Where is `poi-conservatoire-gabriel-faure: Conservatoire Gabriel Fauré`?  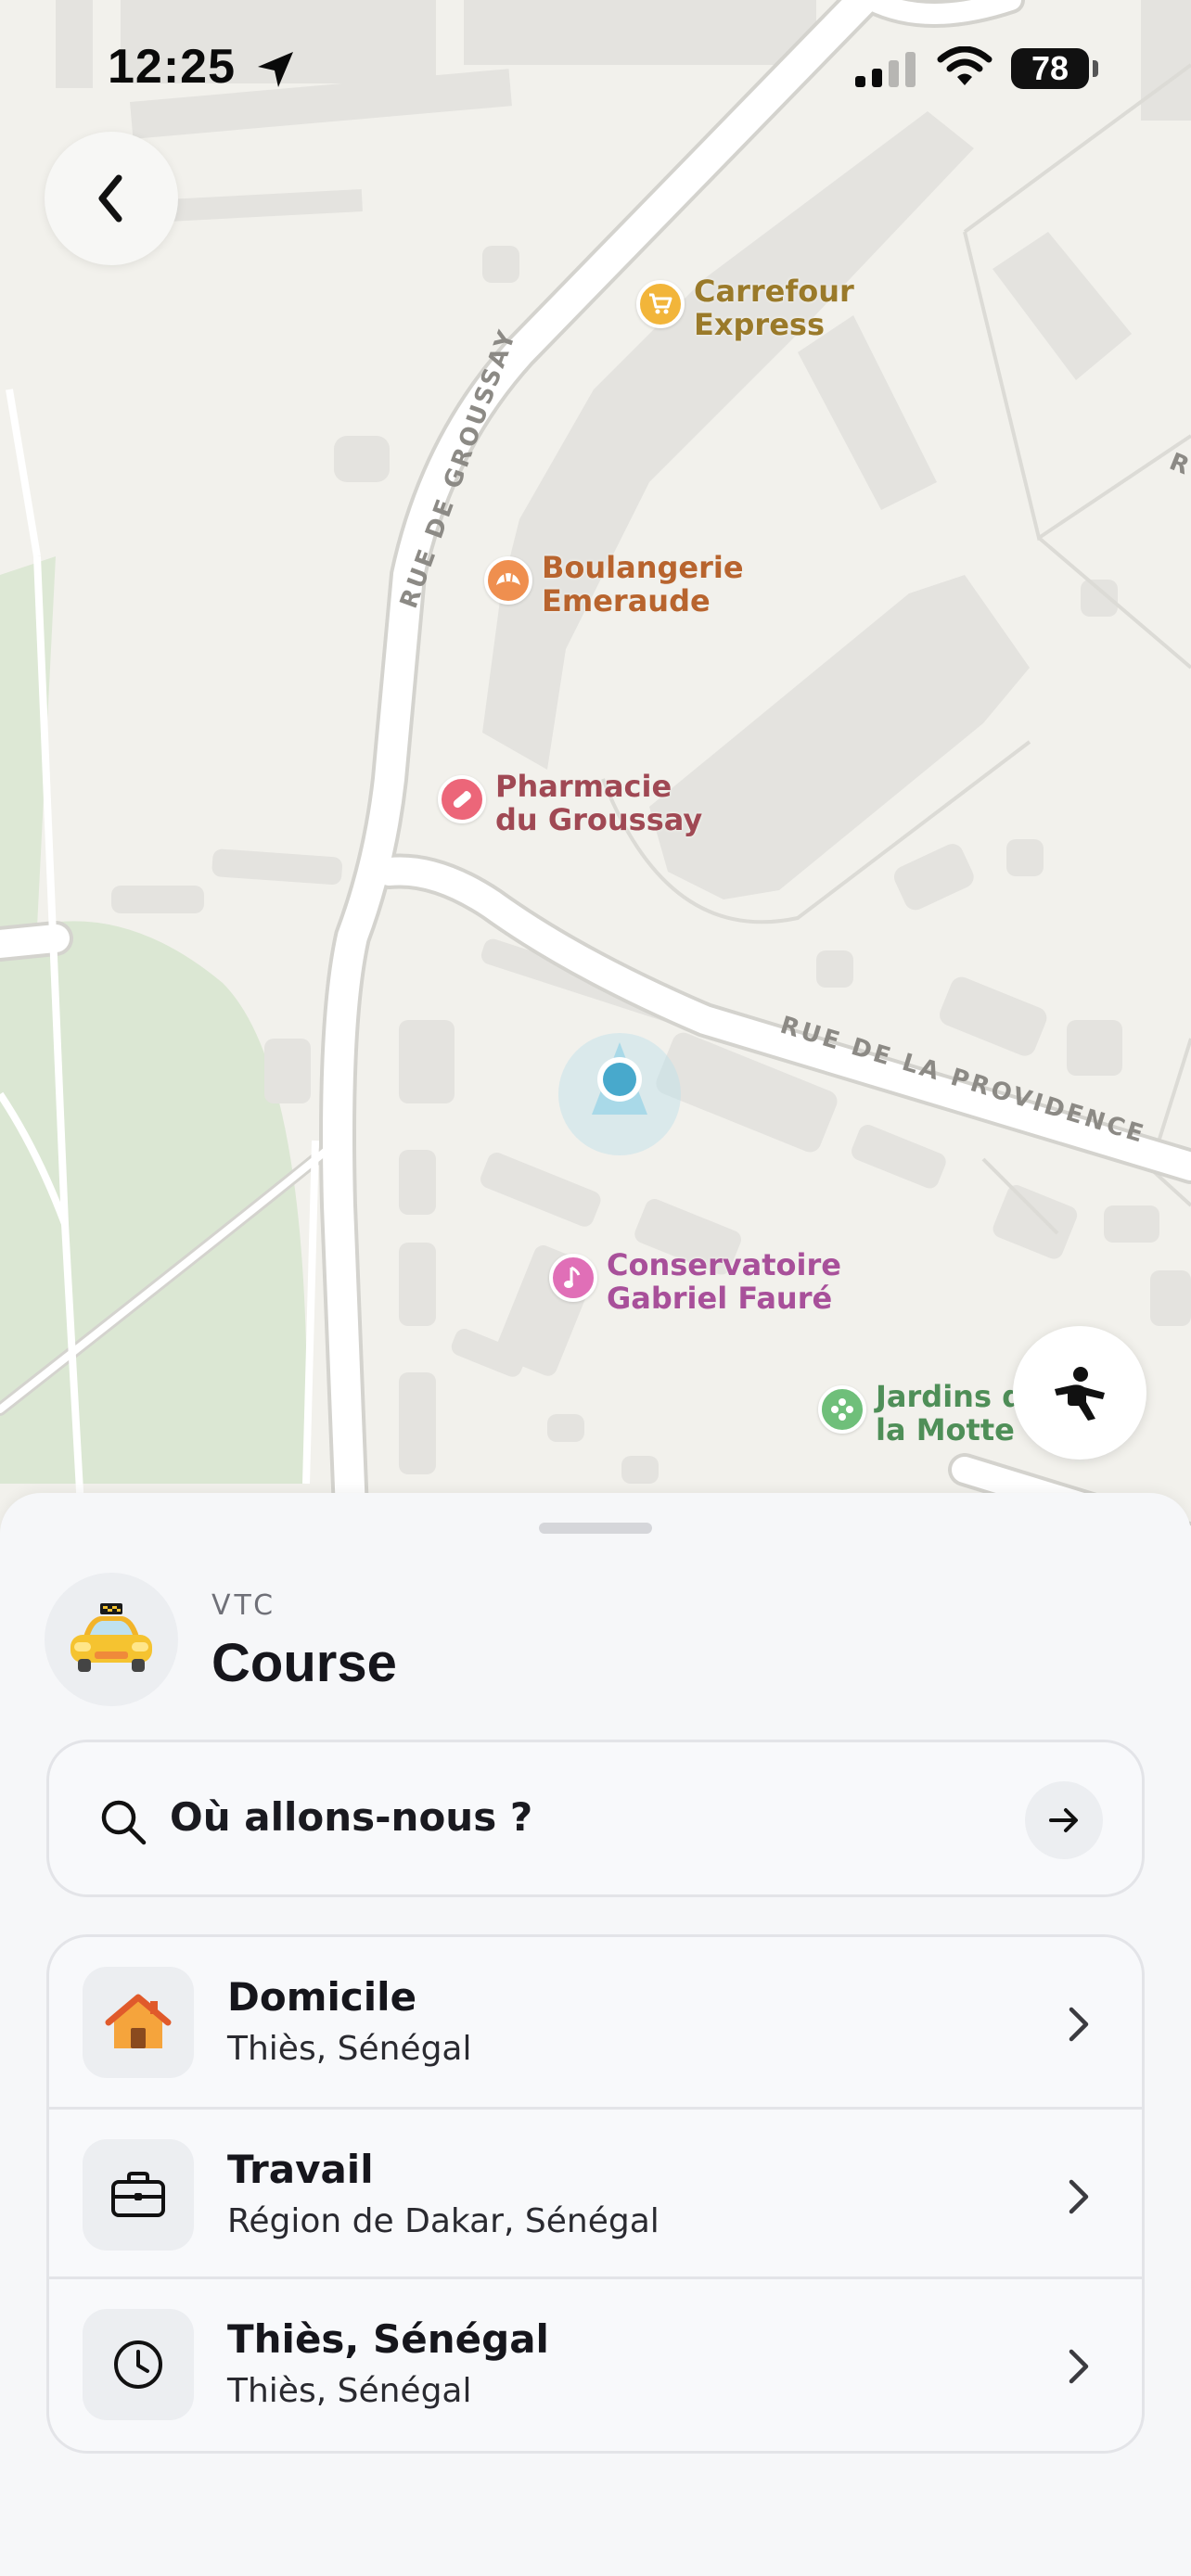
poi-conservatoire-gabriel-faure: Conservatoire Gabriel Fauré is located at coordinates (695, 1281).